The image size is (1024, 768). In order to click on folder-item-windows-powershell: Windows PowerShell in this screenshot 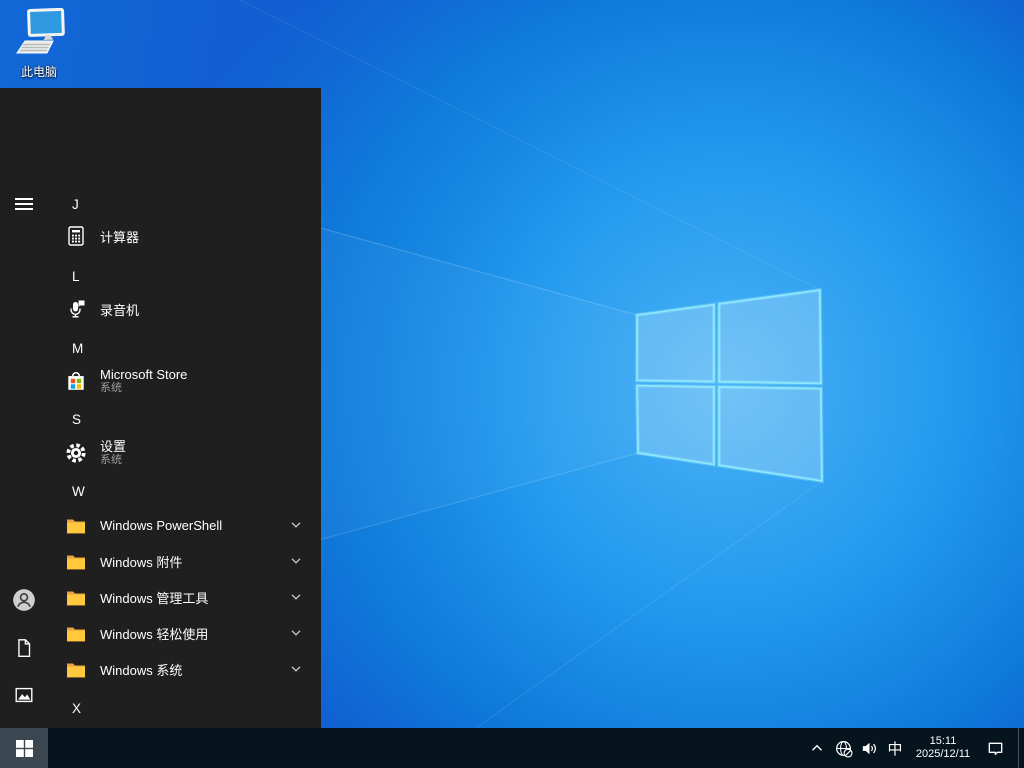, I will do `click(187, 525)`.